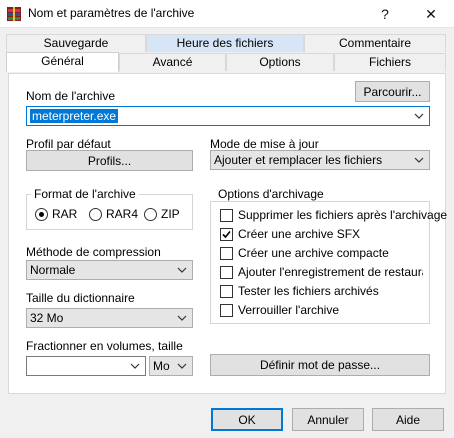 The image size is (454, 438). I want to click on tab-sauvegarde: Sauvegarde, so click(76, 43).